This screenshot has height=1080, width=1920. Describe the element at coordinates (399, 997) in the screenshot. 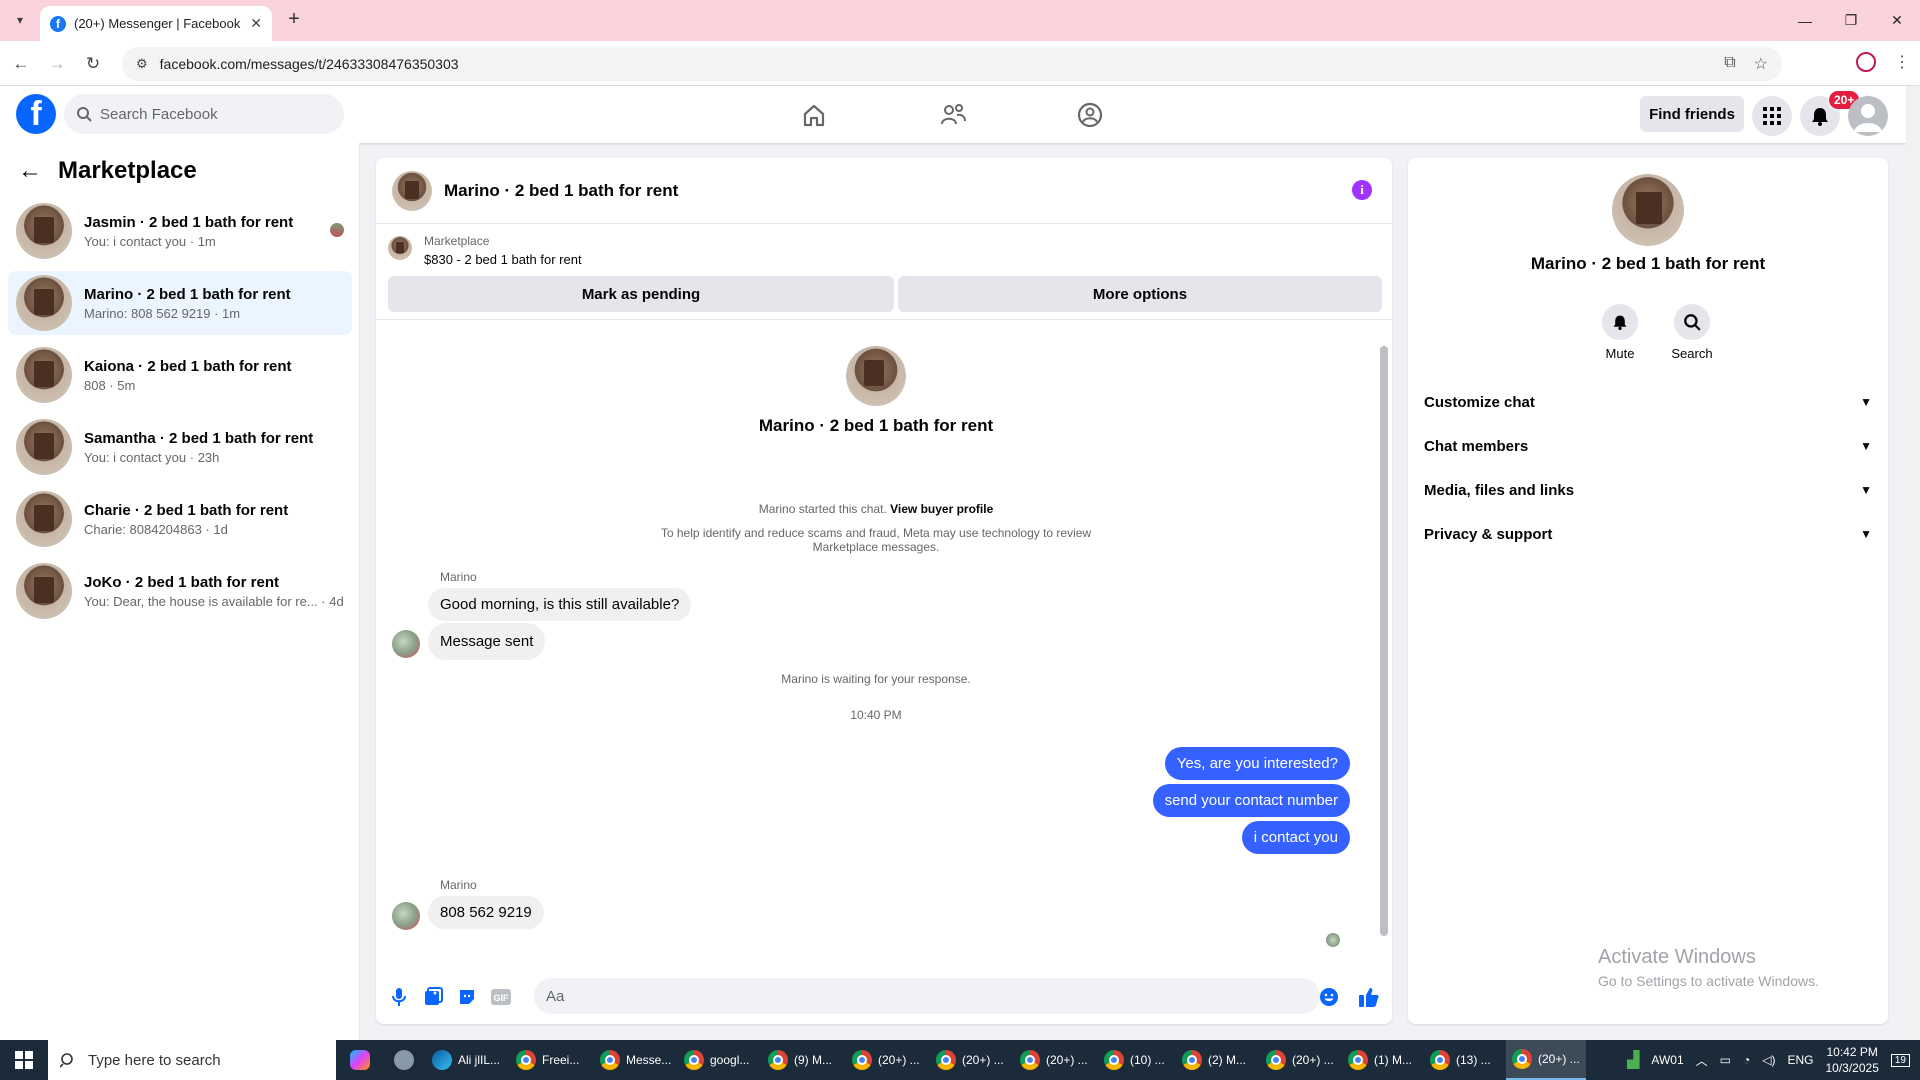

I see `microphone-icon` at that location.